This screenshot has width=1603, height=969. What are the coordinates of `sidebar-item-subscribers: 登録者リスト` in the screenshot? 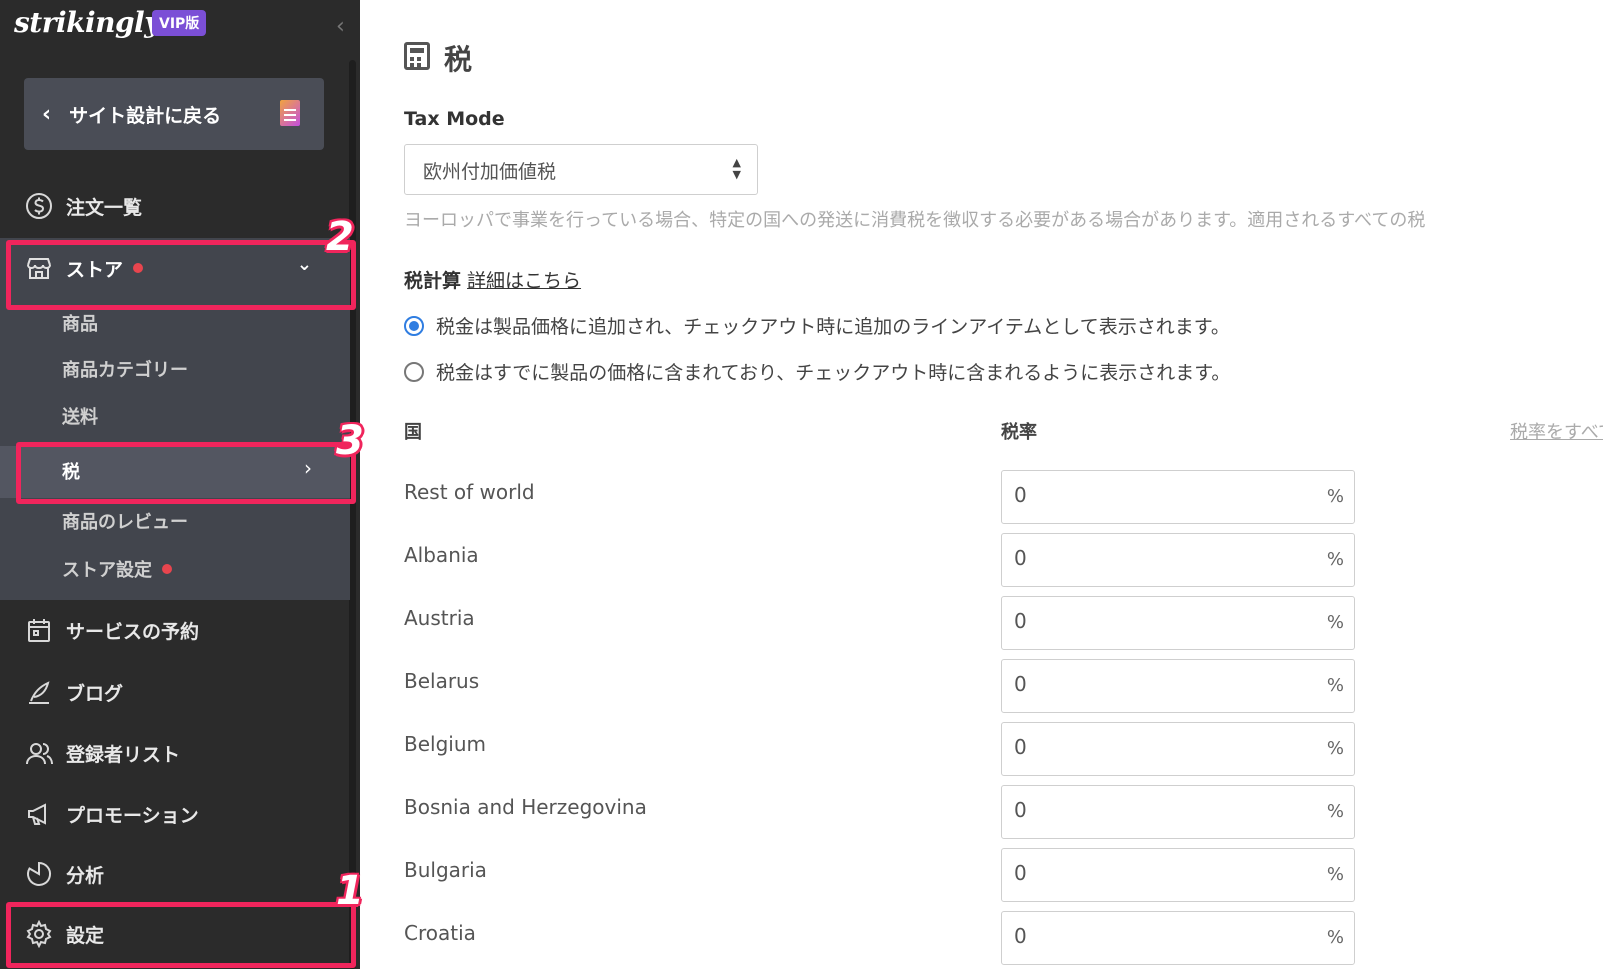 It's located at (175, 753).